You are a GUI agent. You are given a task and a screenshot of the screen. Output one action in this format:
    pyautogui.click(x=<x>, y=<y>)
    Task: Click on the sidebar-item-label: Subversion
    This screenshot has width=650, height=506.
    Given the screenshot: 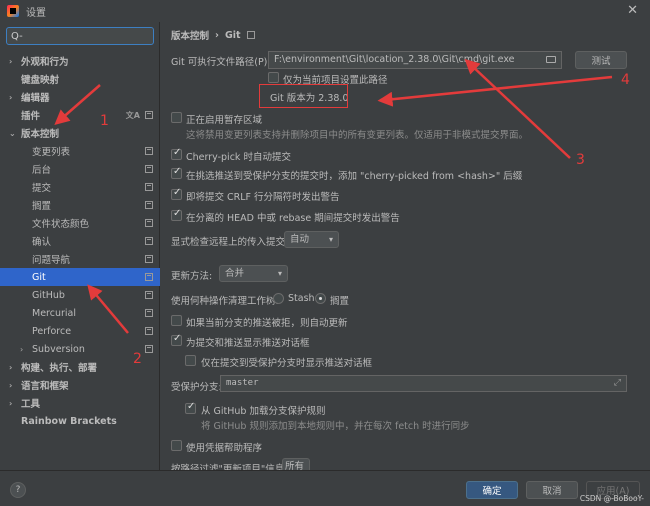 What is the action you would take?
    pyautogui.click(x=58, y=349)
    